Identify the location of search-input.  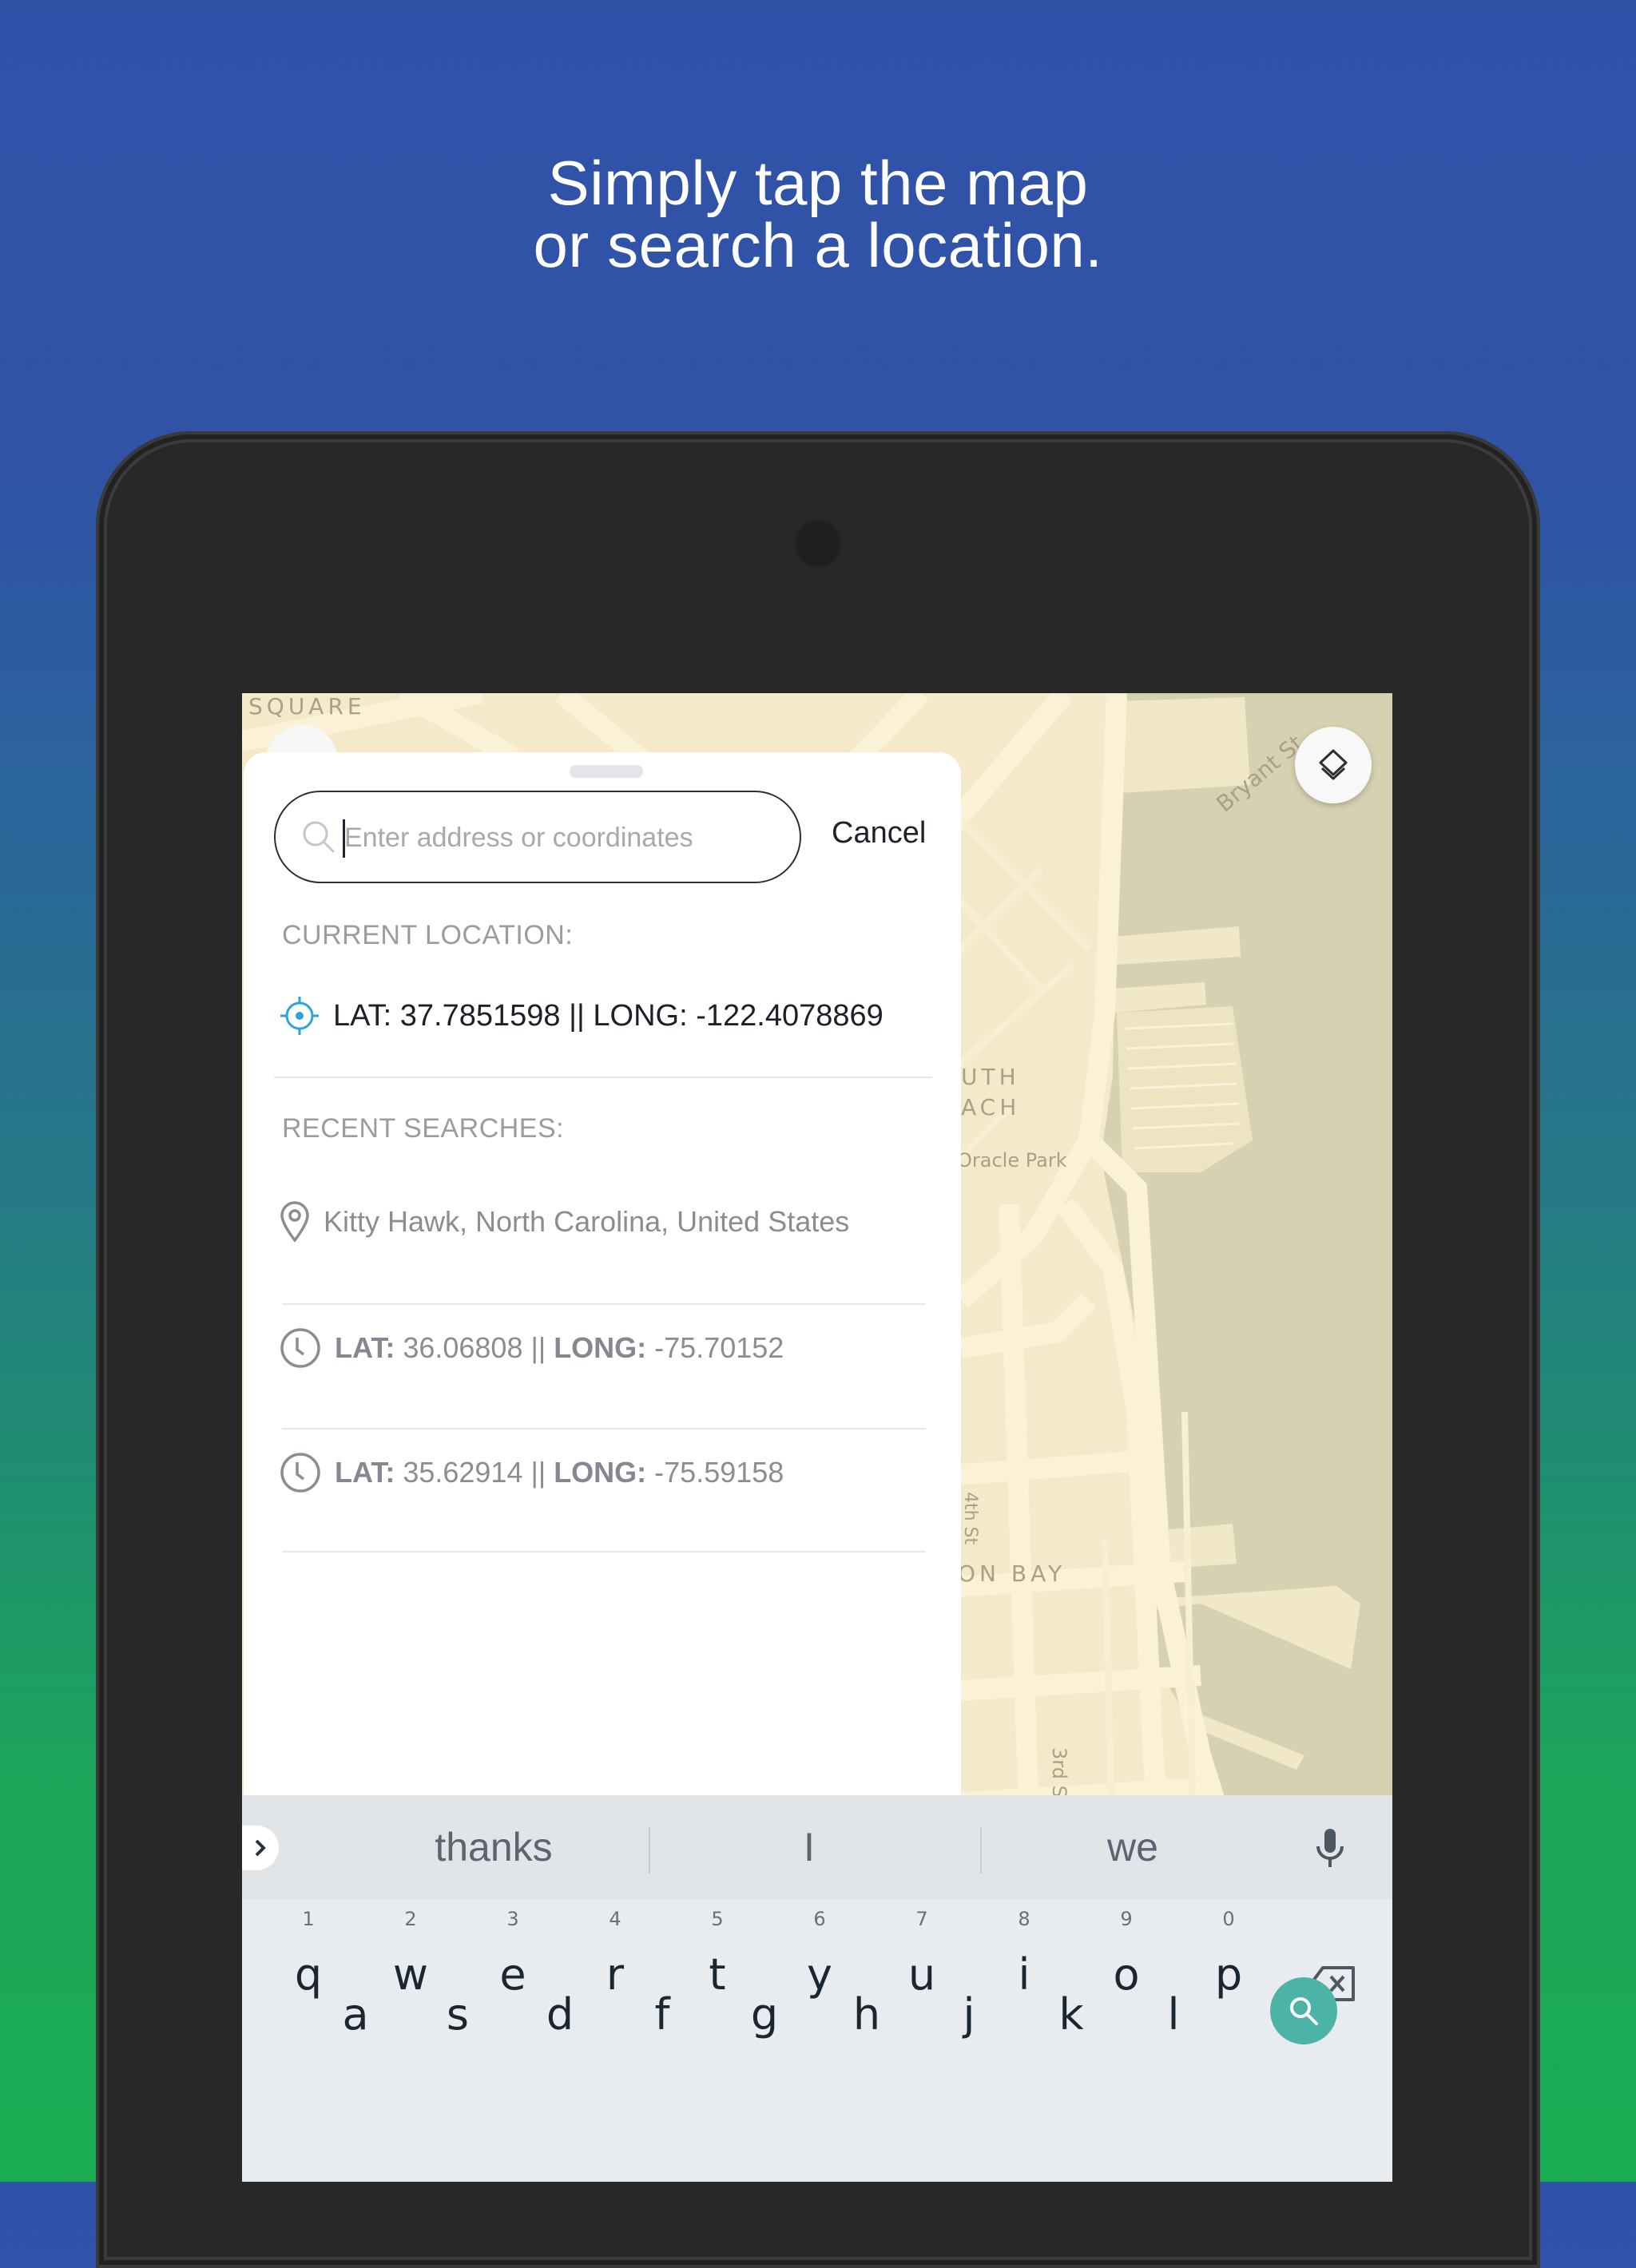
(560, 838).